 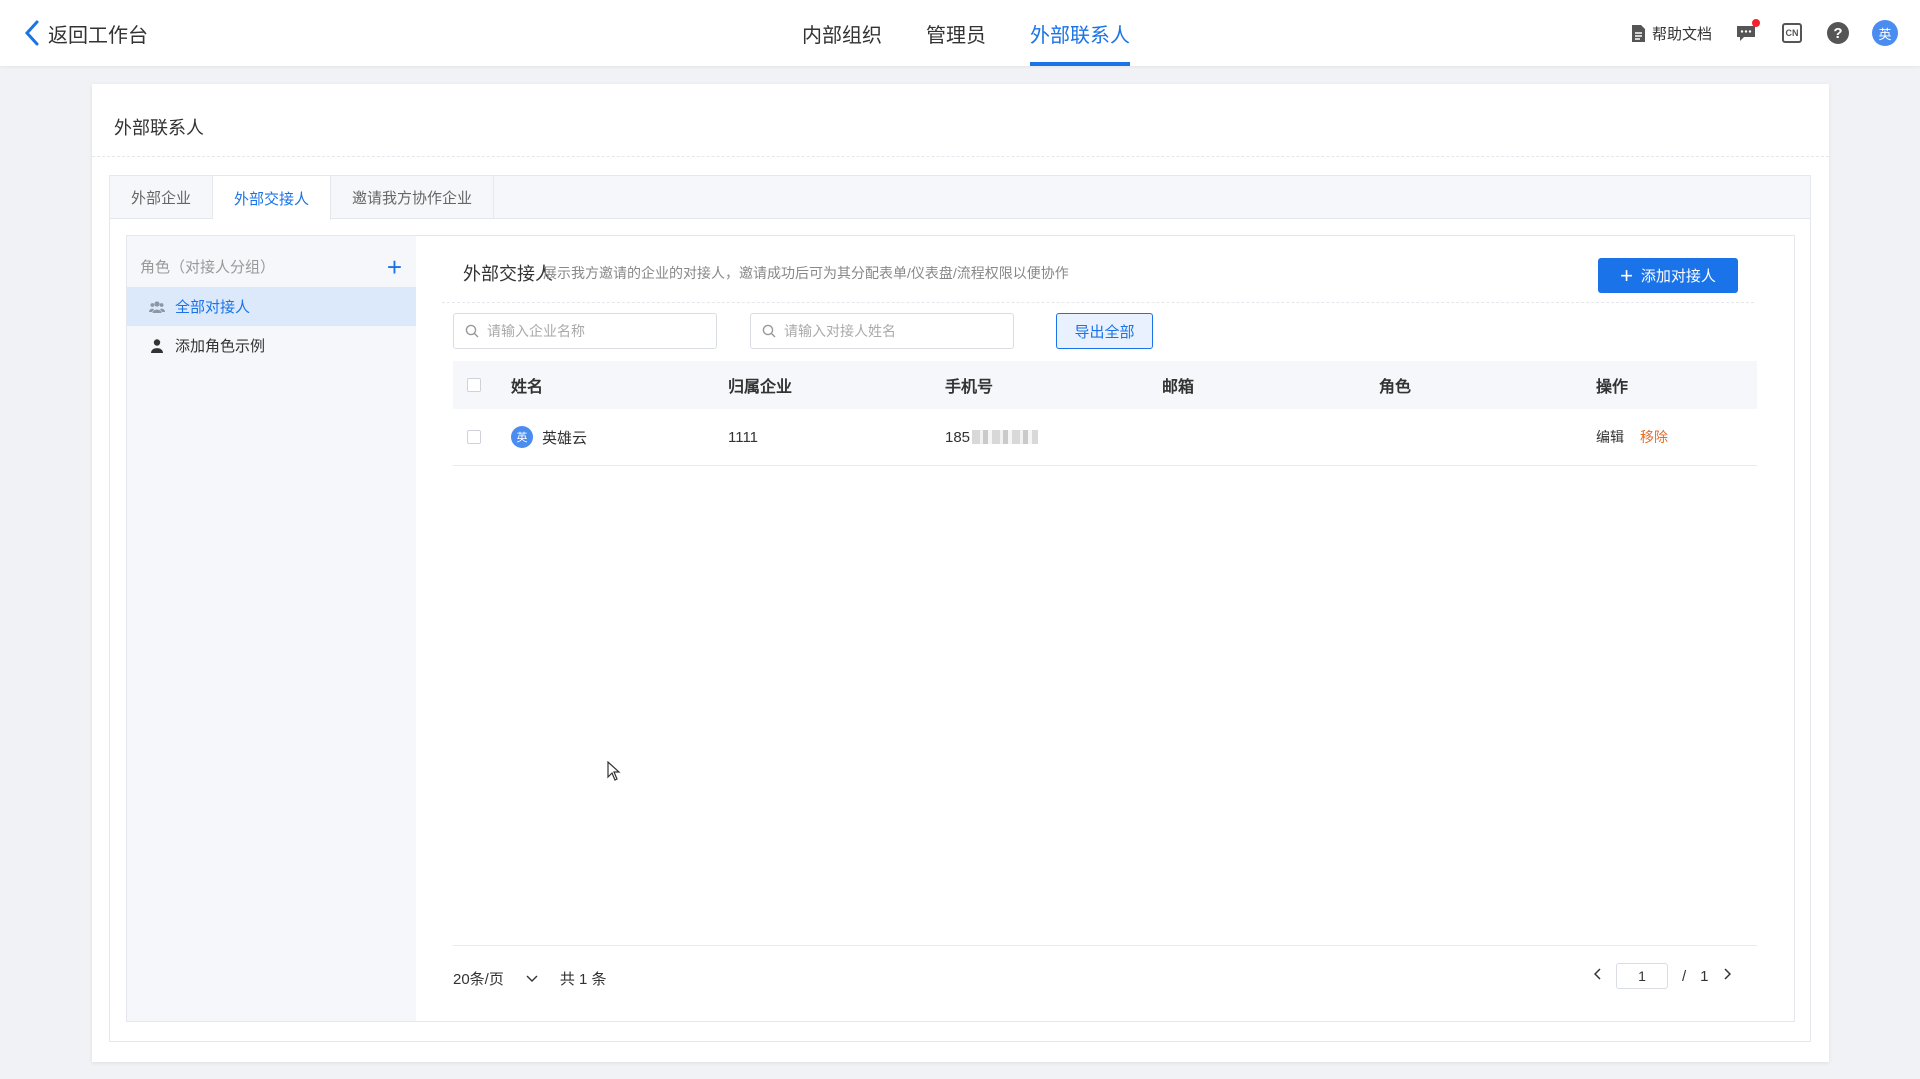 I want to click on tab-external-enterprises: 外部企业, so click(x=162, y=197).